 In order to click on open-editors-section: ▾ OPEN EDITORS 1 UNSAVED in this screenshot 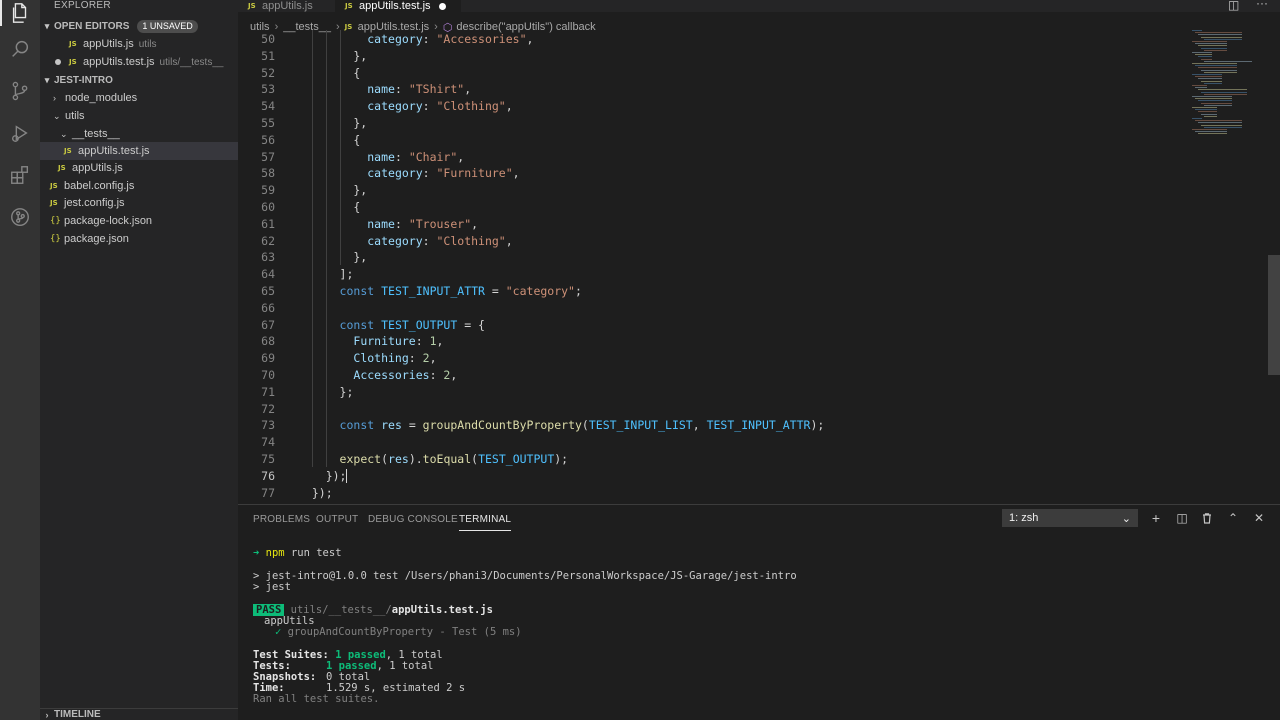, I will do `click(139, 26)`.